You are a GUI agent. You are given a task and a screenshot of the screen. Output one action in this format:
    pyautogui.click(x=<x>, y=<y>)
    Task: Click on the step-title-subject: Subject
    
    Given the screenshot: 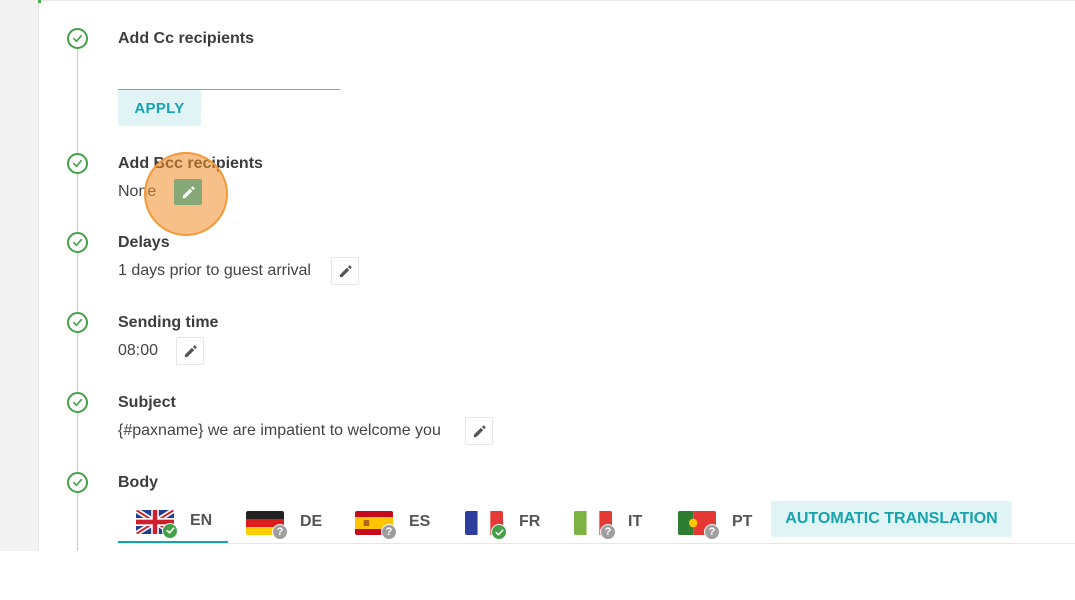 What is the action you would take?
    pyautogui.click(x=147, y=402)
    